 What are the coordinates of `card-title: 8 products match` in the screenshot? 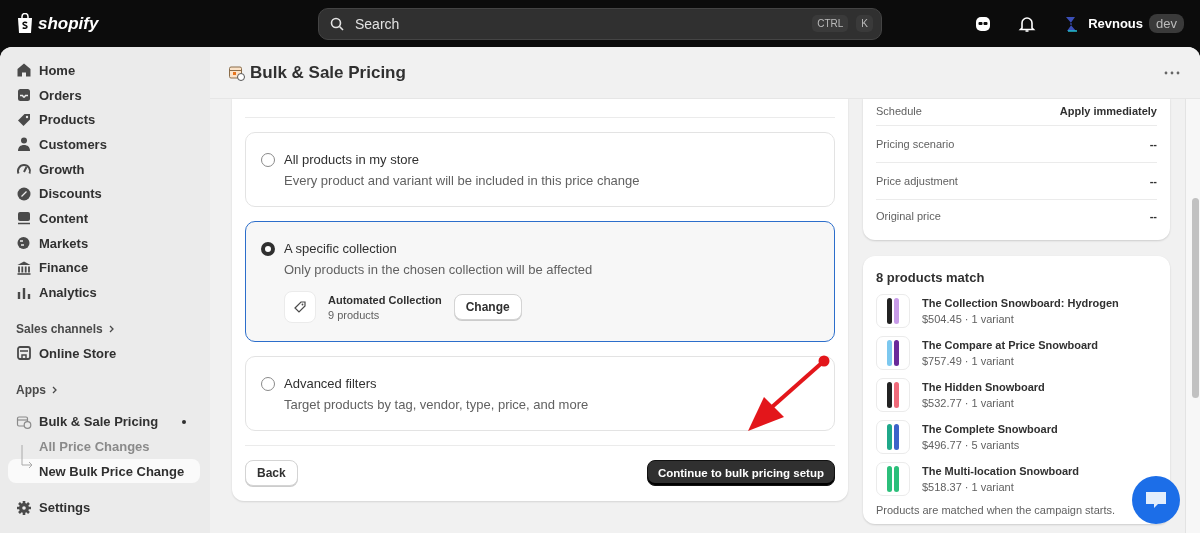 It's located at (931, 277).